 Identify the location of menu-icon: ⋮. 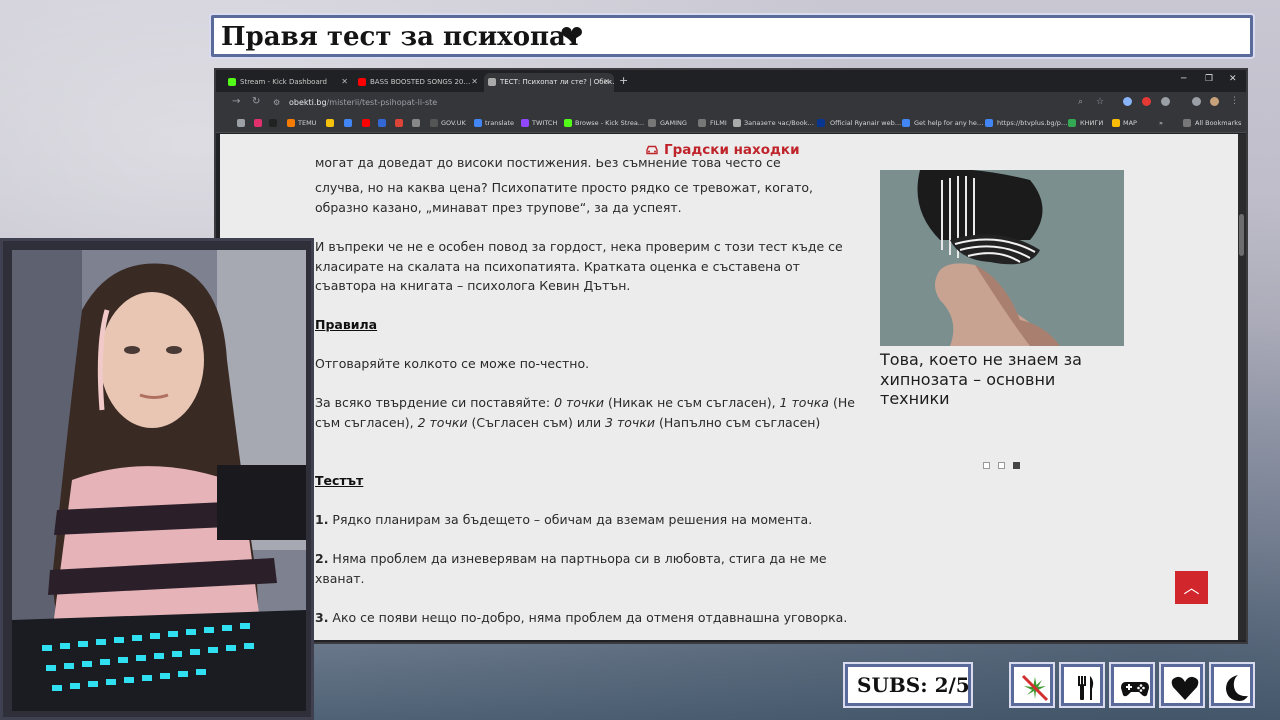
(1234, 101).